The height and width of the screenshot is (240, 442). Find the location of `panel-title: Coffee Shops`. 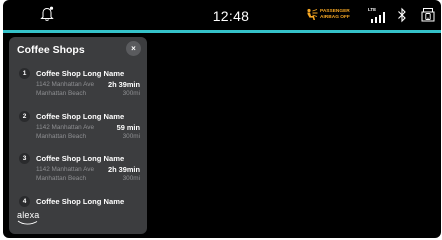

panel-title: Coffee Shops is located at coordinates (51, 50).